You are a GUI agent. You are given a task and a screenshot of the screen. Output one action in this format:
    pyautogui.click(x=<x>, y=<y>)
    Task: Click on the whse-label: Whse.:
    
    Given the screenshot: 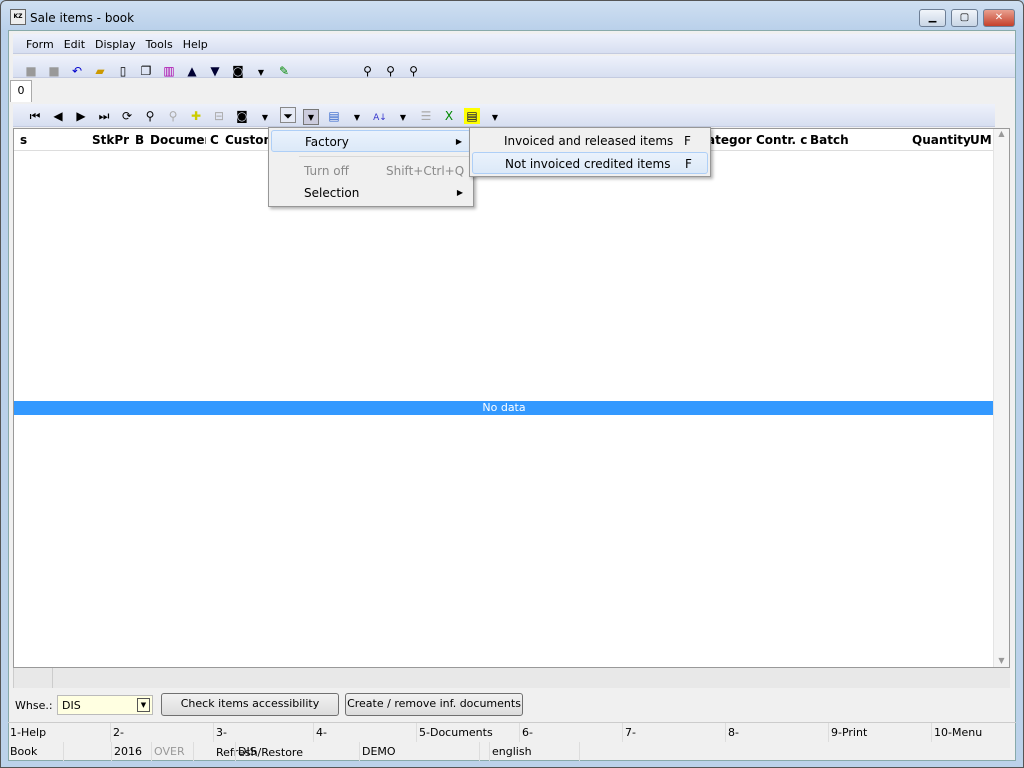 What is the action you would take?
    pyautogui.click(x=34, y=705)
    